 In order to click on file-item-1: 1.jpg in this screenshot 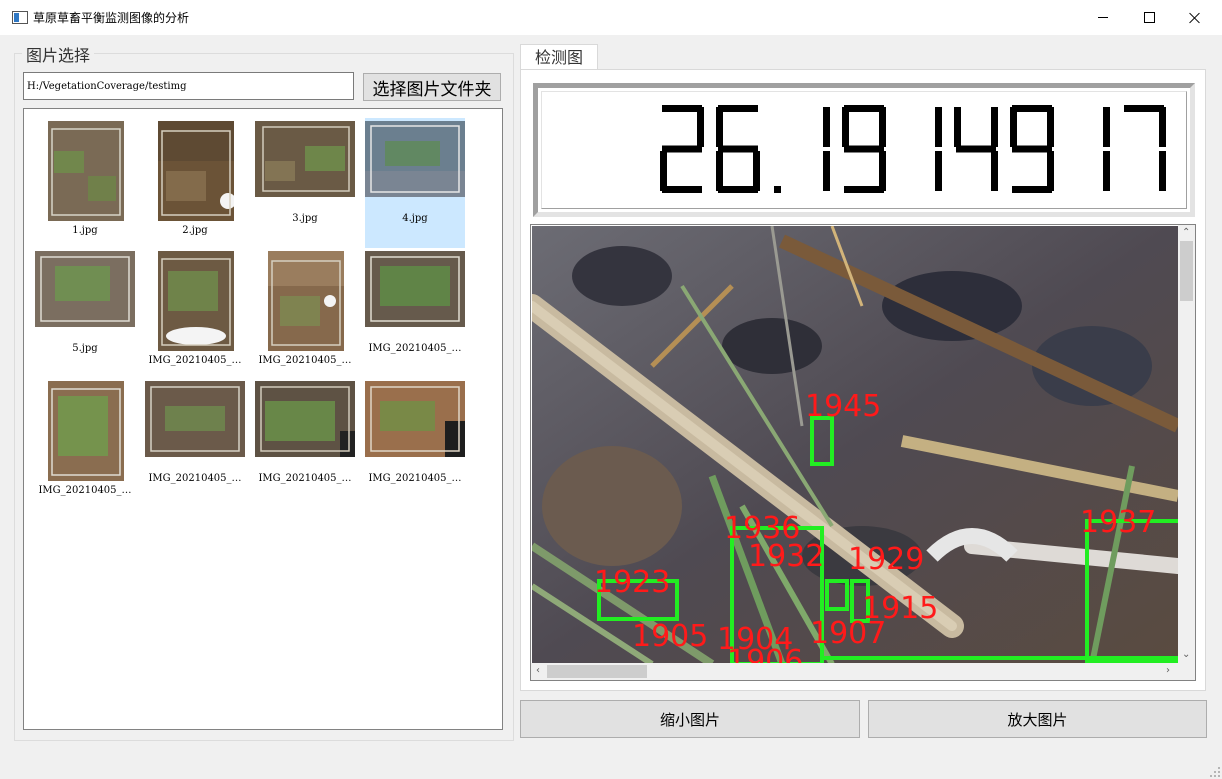, I will do `click(85, 183)`.